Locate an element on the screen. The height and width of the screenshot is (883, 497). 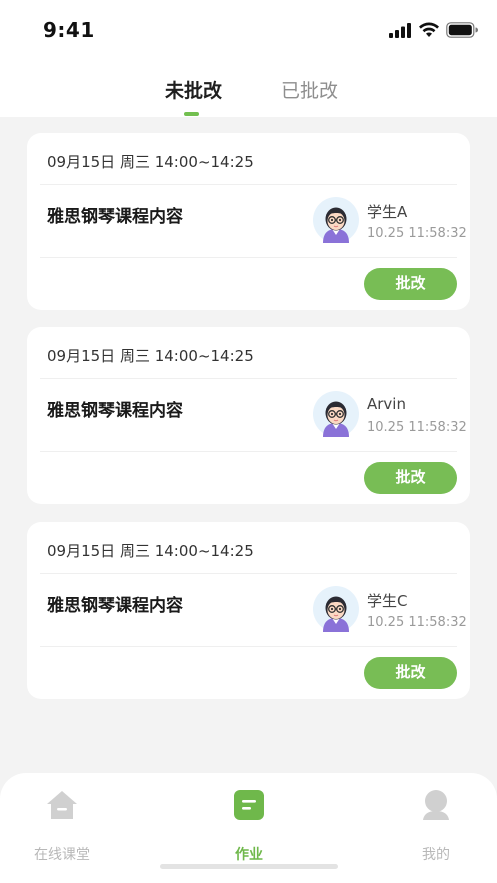
nav-item-online-class: 在线课堂 is located at coordinates (62, 826).